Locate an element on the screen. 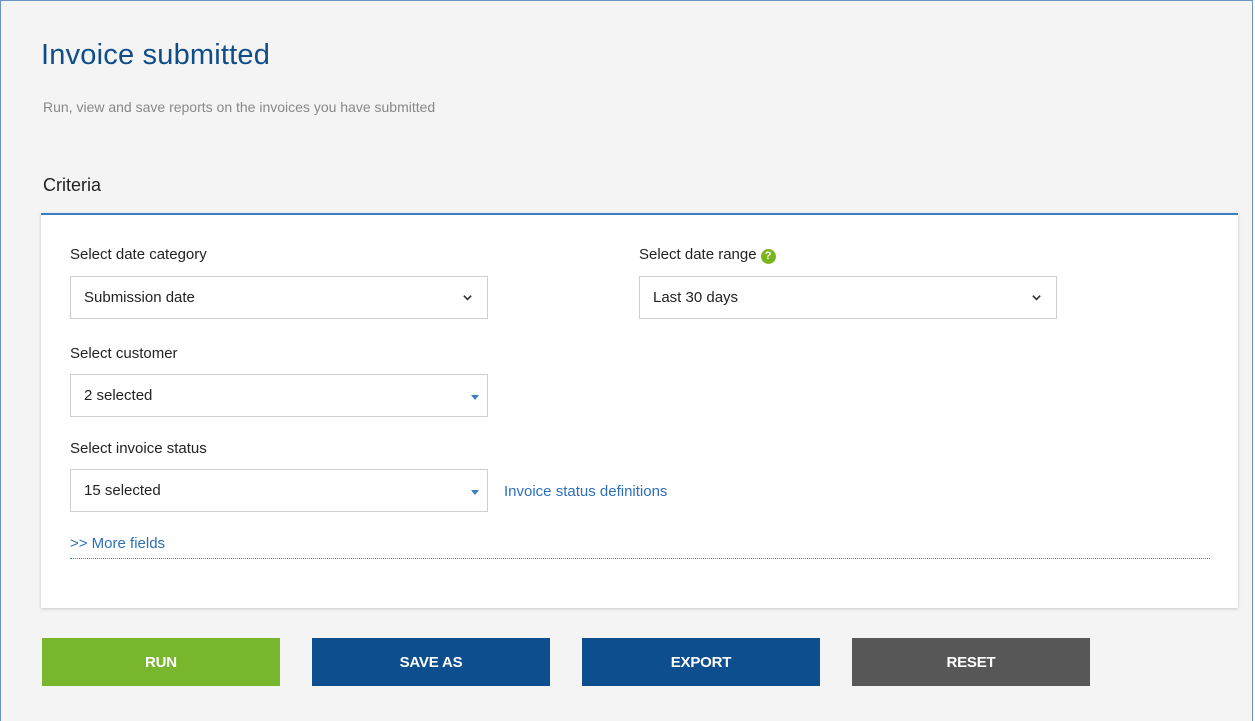 This screenshot has height=721, width=1255. customer-multiselect: 2 selected is located at coordinates (279, 395).